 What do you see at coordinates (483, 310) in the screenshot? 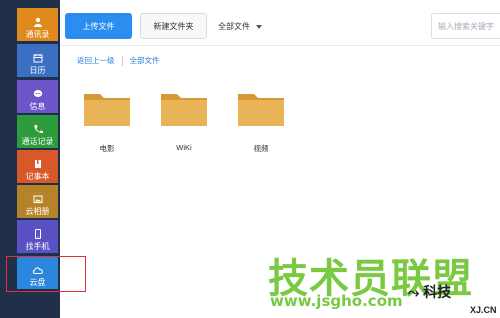
I see `watermark-badge-secondary: XJ.CN` at bounding box center [483, 310].